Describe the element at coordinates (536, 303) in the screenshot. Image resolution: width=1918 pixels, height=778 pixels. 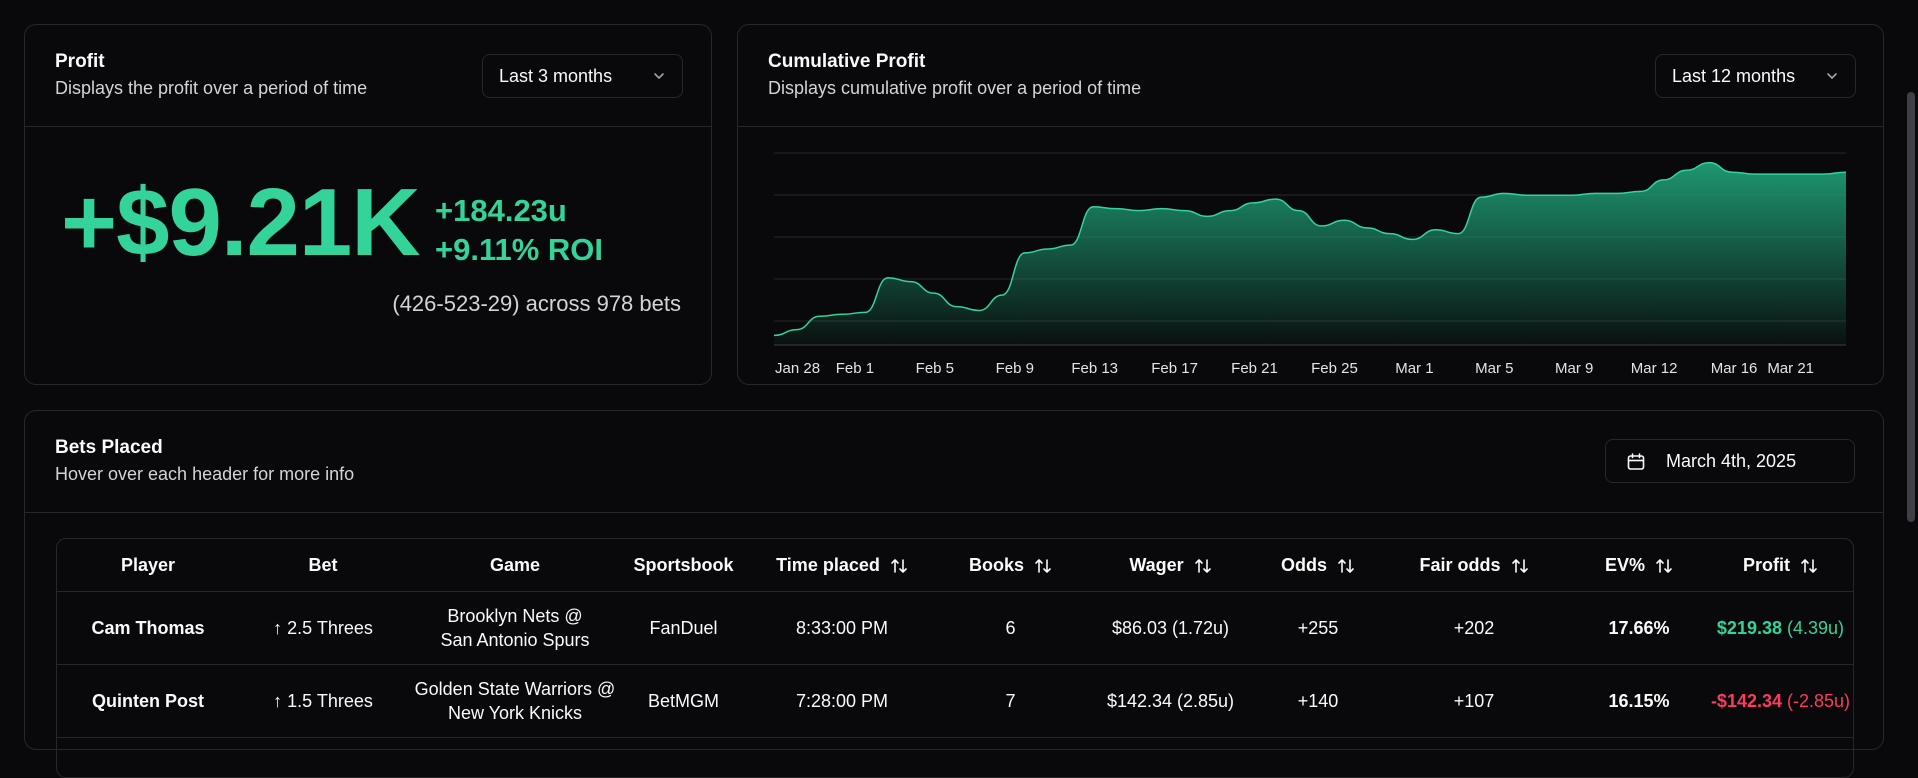
I see `profit-record: (426-523-29) across 978 bets` at that location.